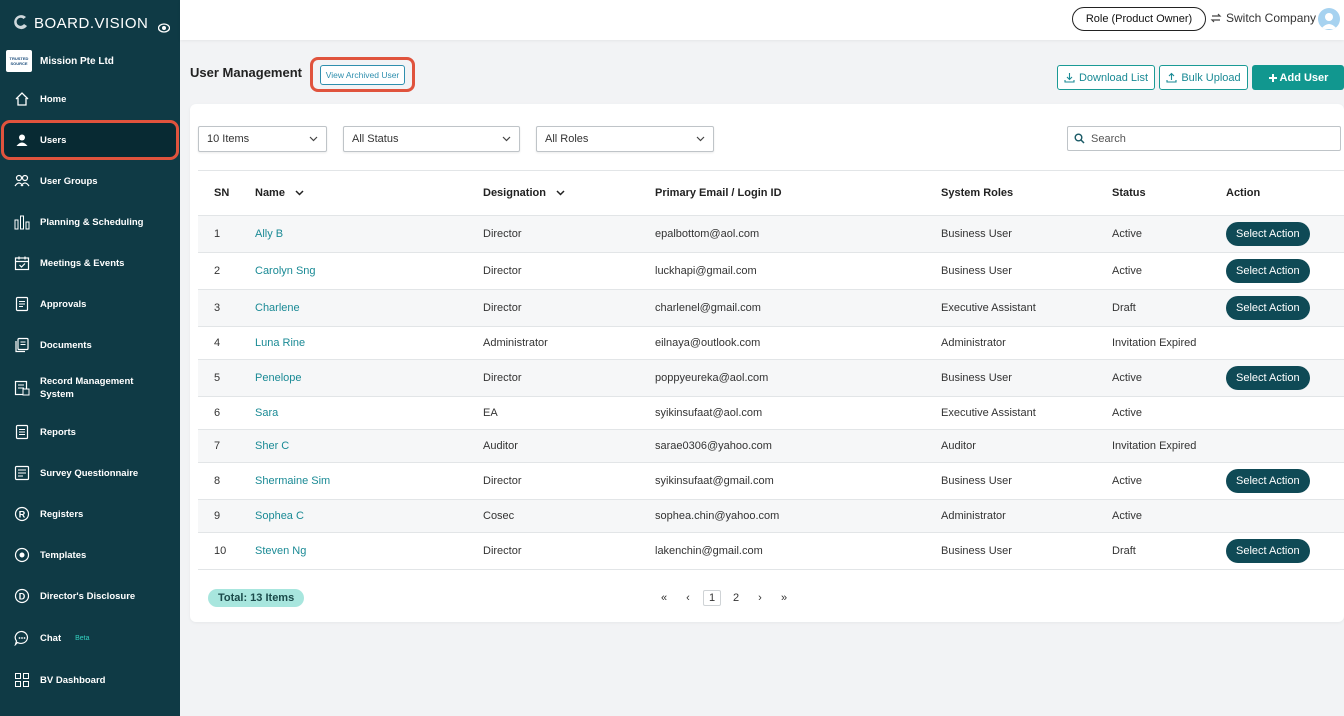 This screenshot has width=1344, height=716. What do you see at coordinates (269, 234) in the screenshot?
I see `user-name-link: Ally B` at bounding box center [269, 234].